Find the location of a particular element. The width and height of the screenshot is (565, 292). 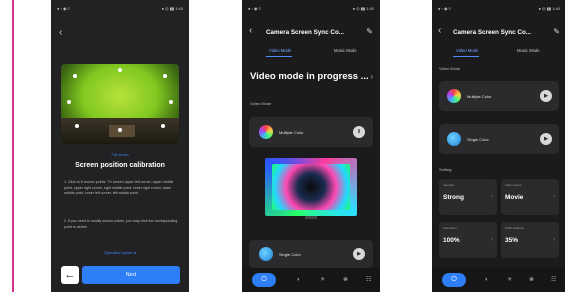

setting-saturation: Saturation 100% › is located at coordinates (468, 240).